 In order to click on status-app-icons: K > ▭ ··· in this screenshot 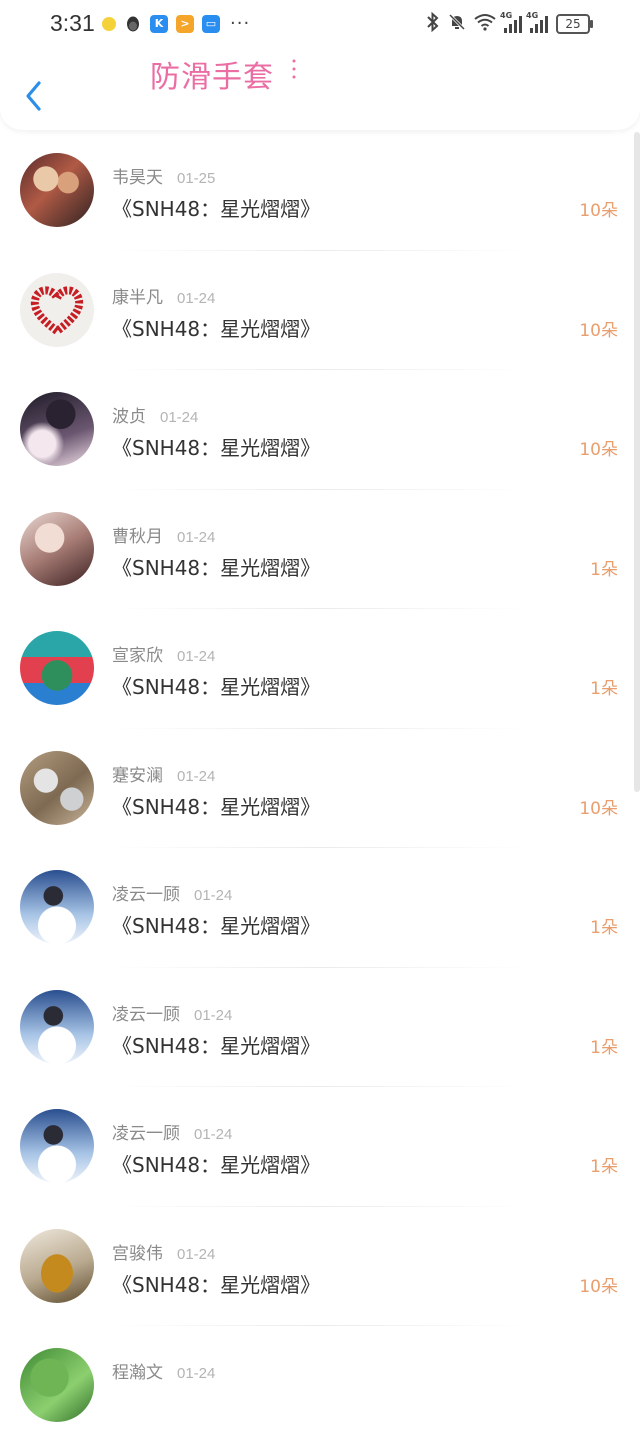, I will do `click(176, 23)`.